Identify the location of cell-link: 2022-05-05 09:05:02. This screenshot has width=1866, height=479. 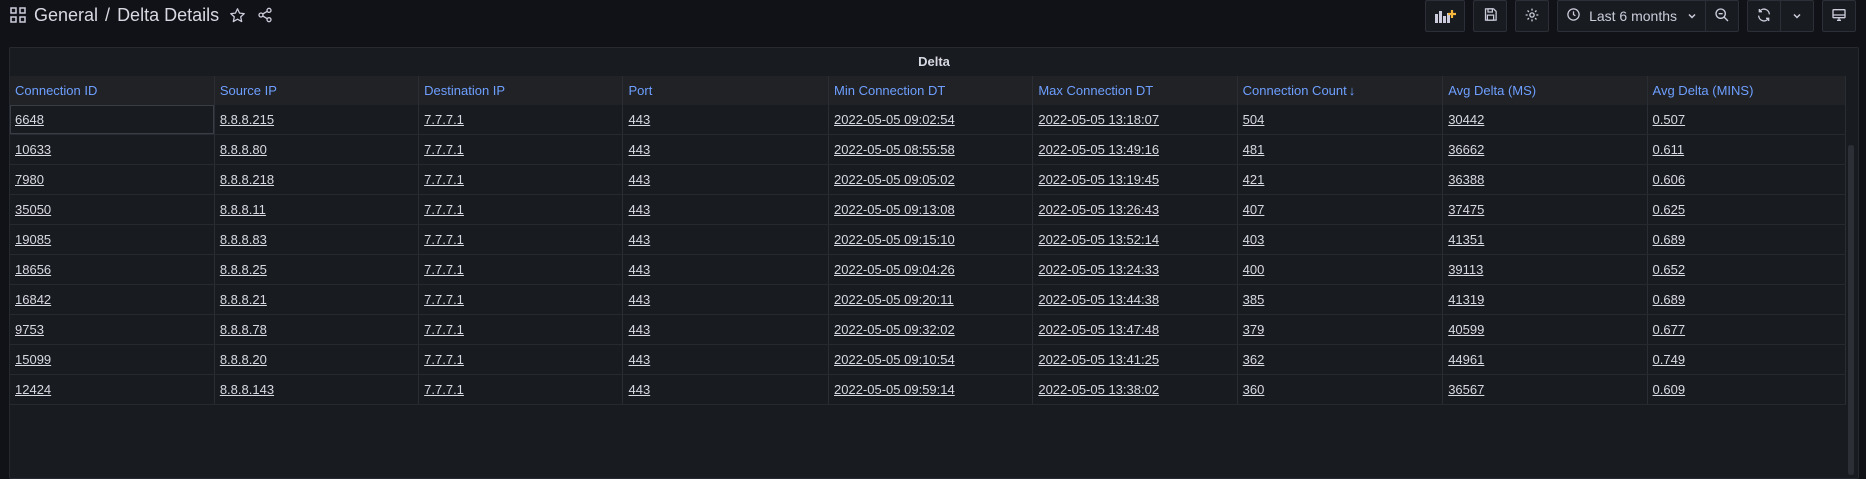
(894, 179).